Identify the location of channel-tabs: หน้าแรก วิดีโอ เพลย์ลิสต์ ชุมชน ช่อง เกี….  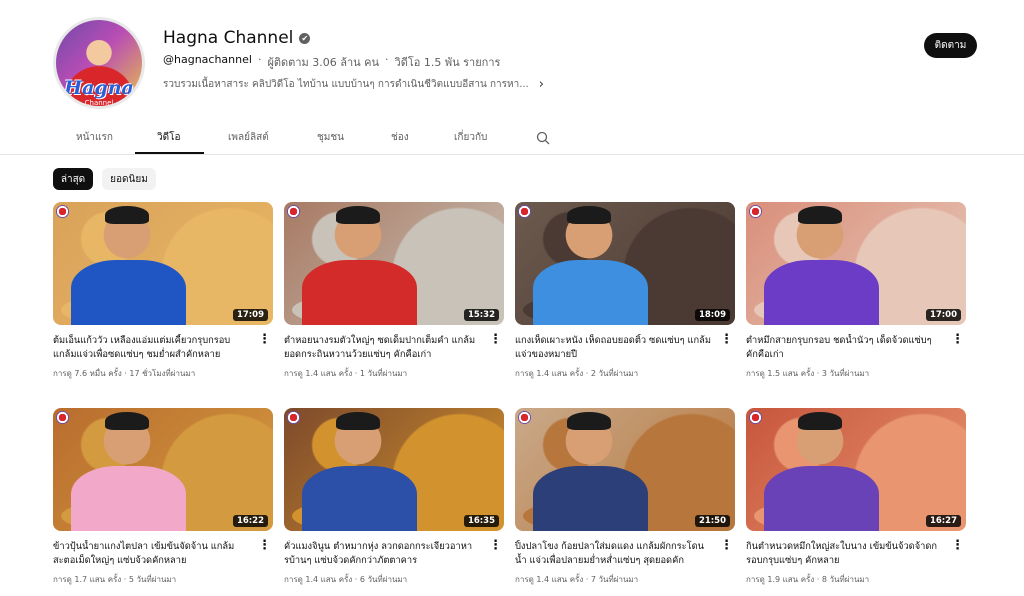
(512, 138).